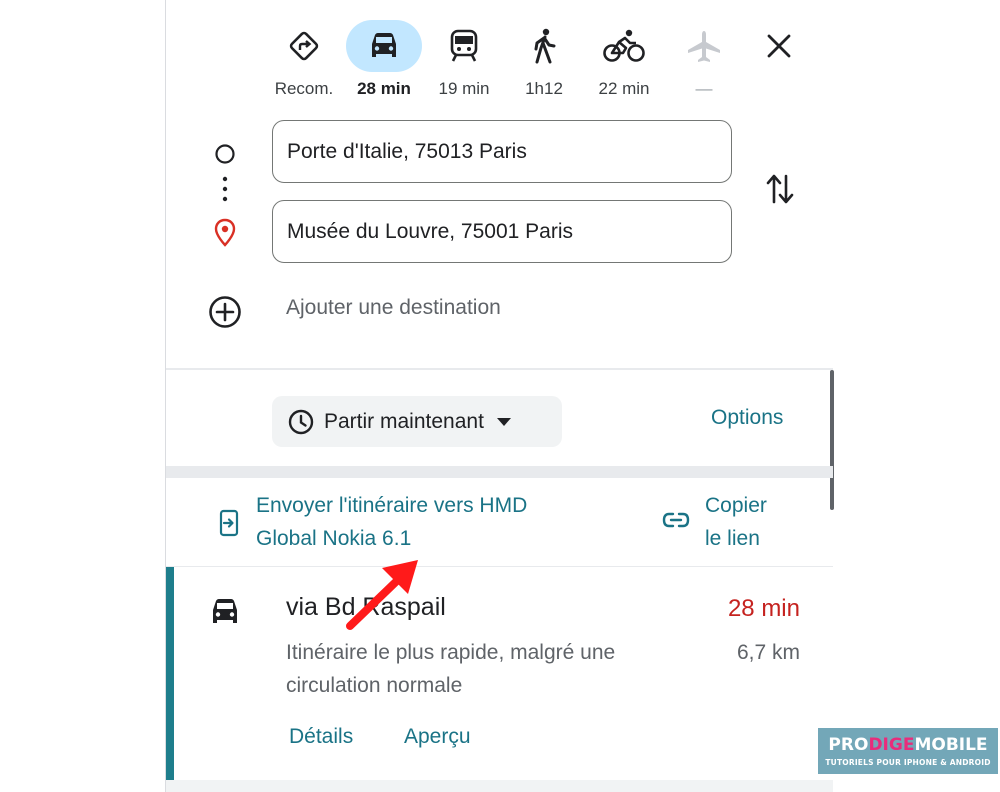 Image resolution: width=1000 pixels, height=792 pixels. What do you see at coordinates (704, 88) in the screenshot?
I see `mode-label: —` at bounding box center [704, 88].